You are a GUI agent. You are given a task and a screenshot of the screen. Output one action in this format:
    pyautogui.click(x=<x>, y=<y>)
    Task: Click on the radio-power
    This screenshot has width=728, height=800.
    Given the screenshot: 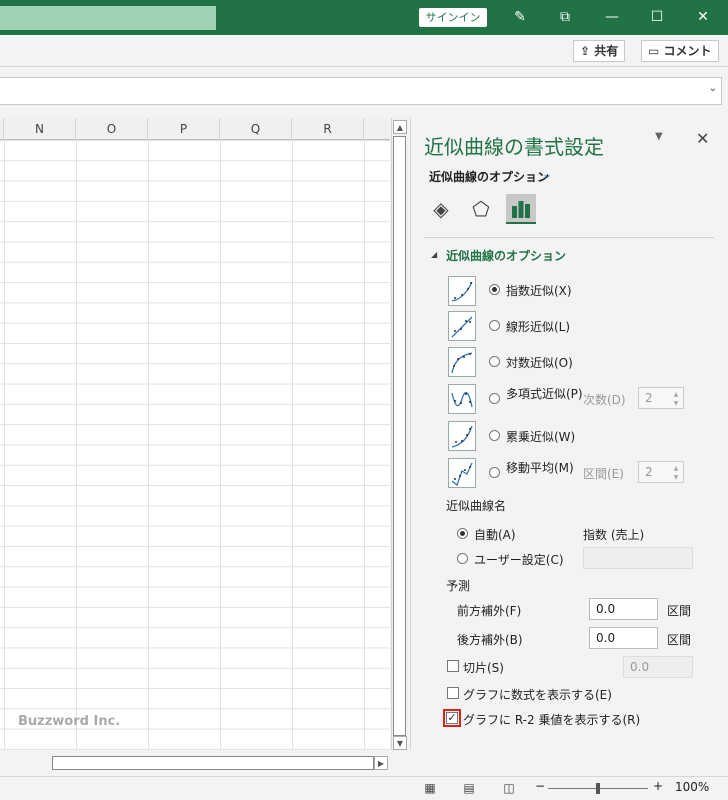 What is the action you would take?
    pyautogui.click(x=494, y=435)
    